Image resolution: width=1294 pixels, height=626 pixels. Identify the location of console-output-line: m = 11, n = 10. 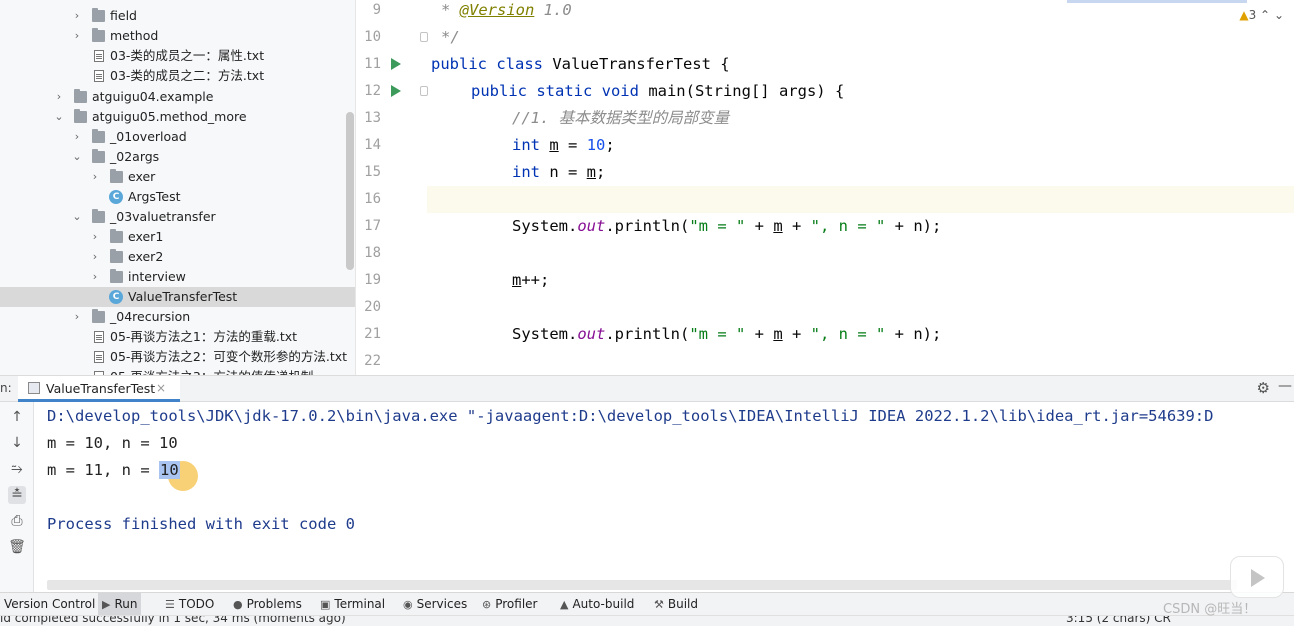
(113, 470).